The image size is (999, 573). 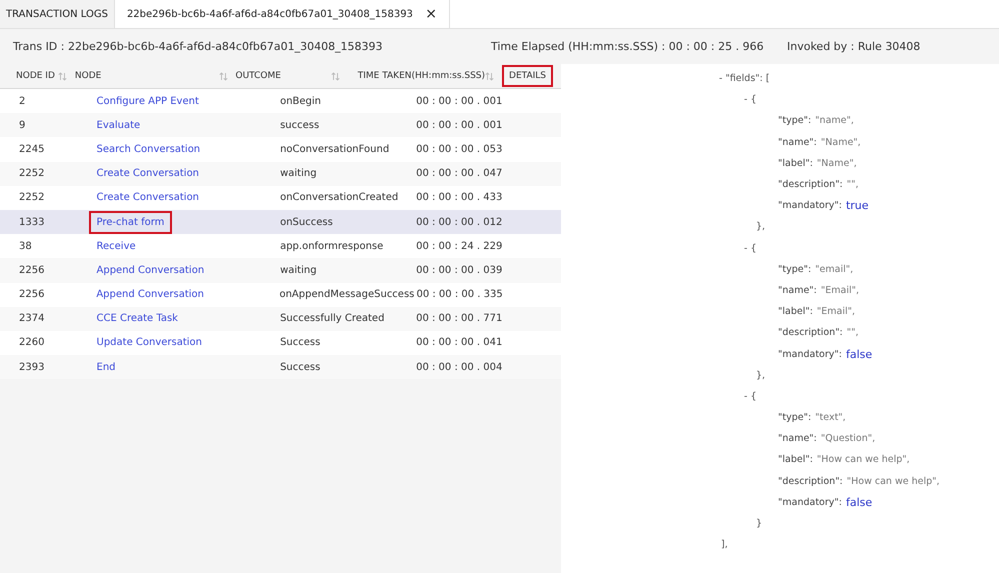 I want to click on table-cell: waiting, so click(x=298, y=270).